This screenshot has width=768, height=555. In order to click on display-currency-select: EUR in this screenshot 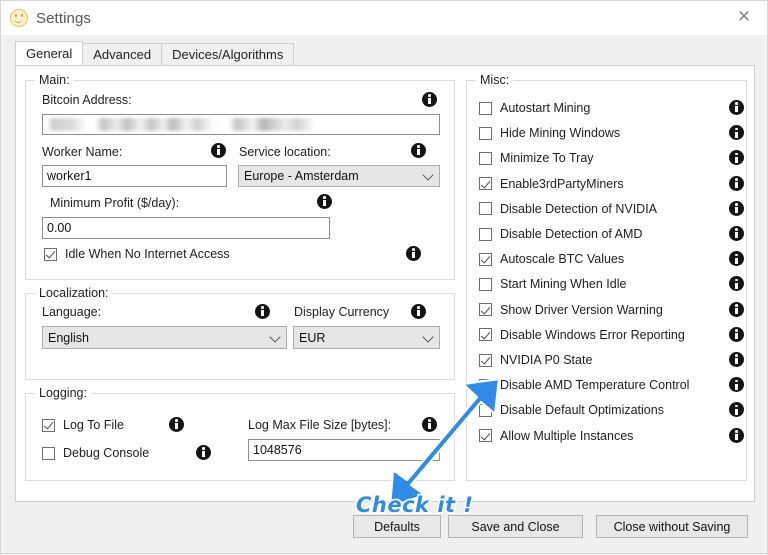, I will do `click(366, 337)`.